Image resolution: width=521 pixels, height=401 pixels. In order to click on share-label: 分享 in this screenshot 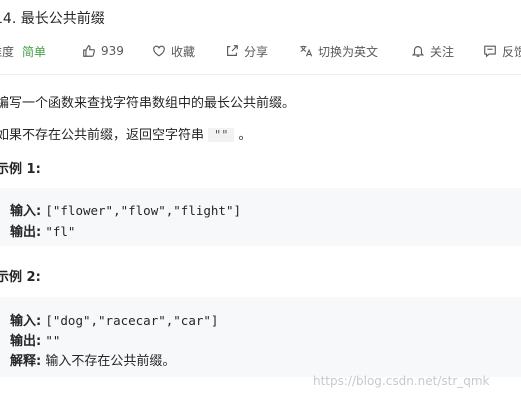, I will do `click(256, 51)`.